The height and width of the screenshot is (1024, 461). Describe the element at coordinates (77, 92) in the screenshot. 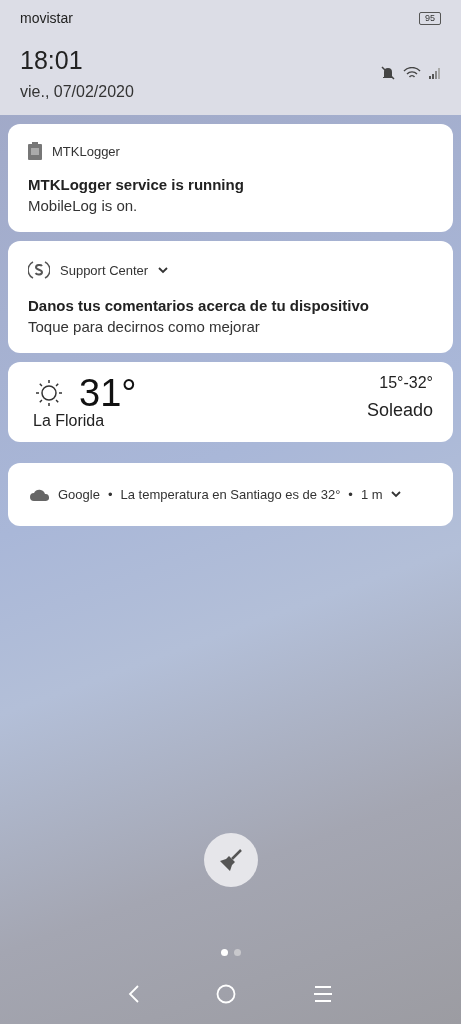

I see `date: vie., 07/02/2020` at that location.